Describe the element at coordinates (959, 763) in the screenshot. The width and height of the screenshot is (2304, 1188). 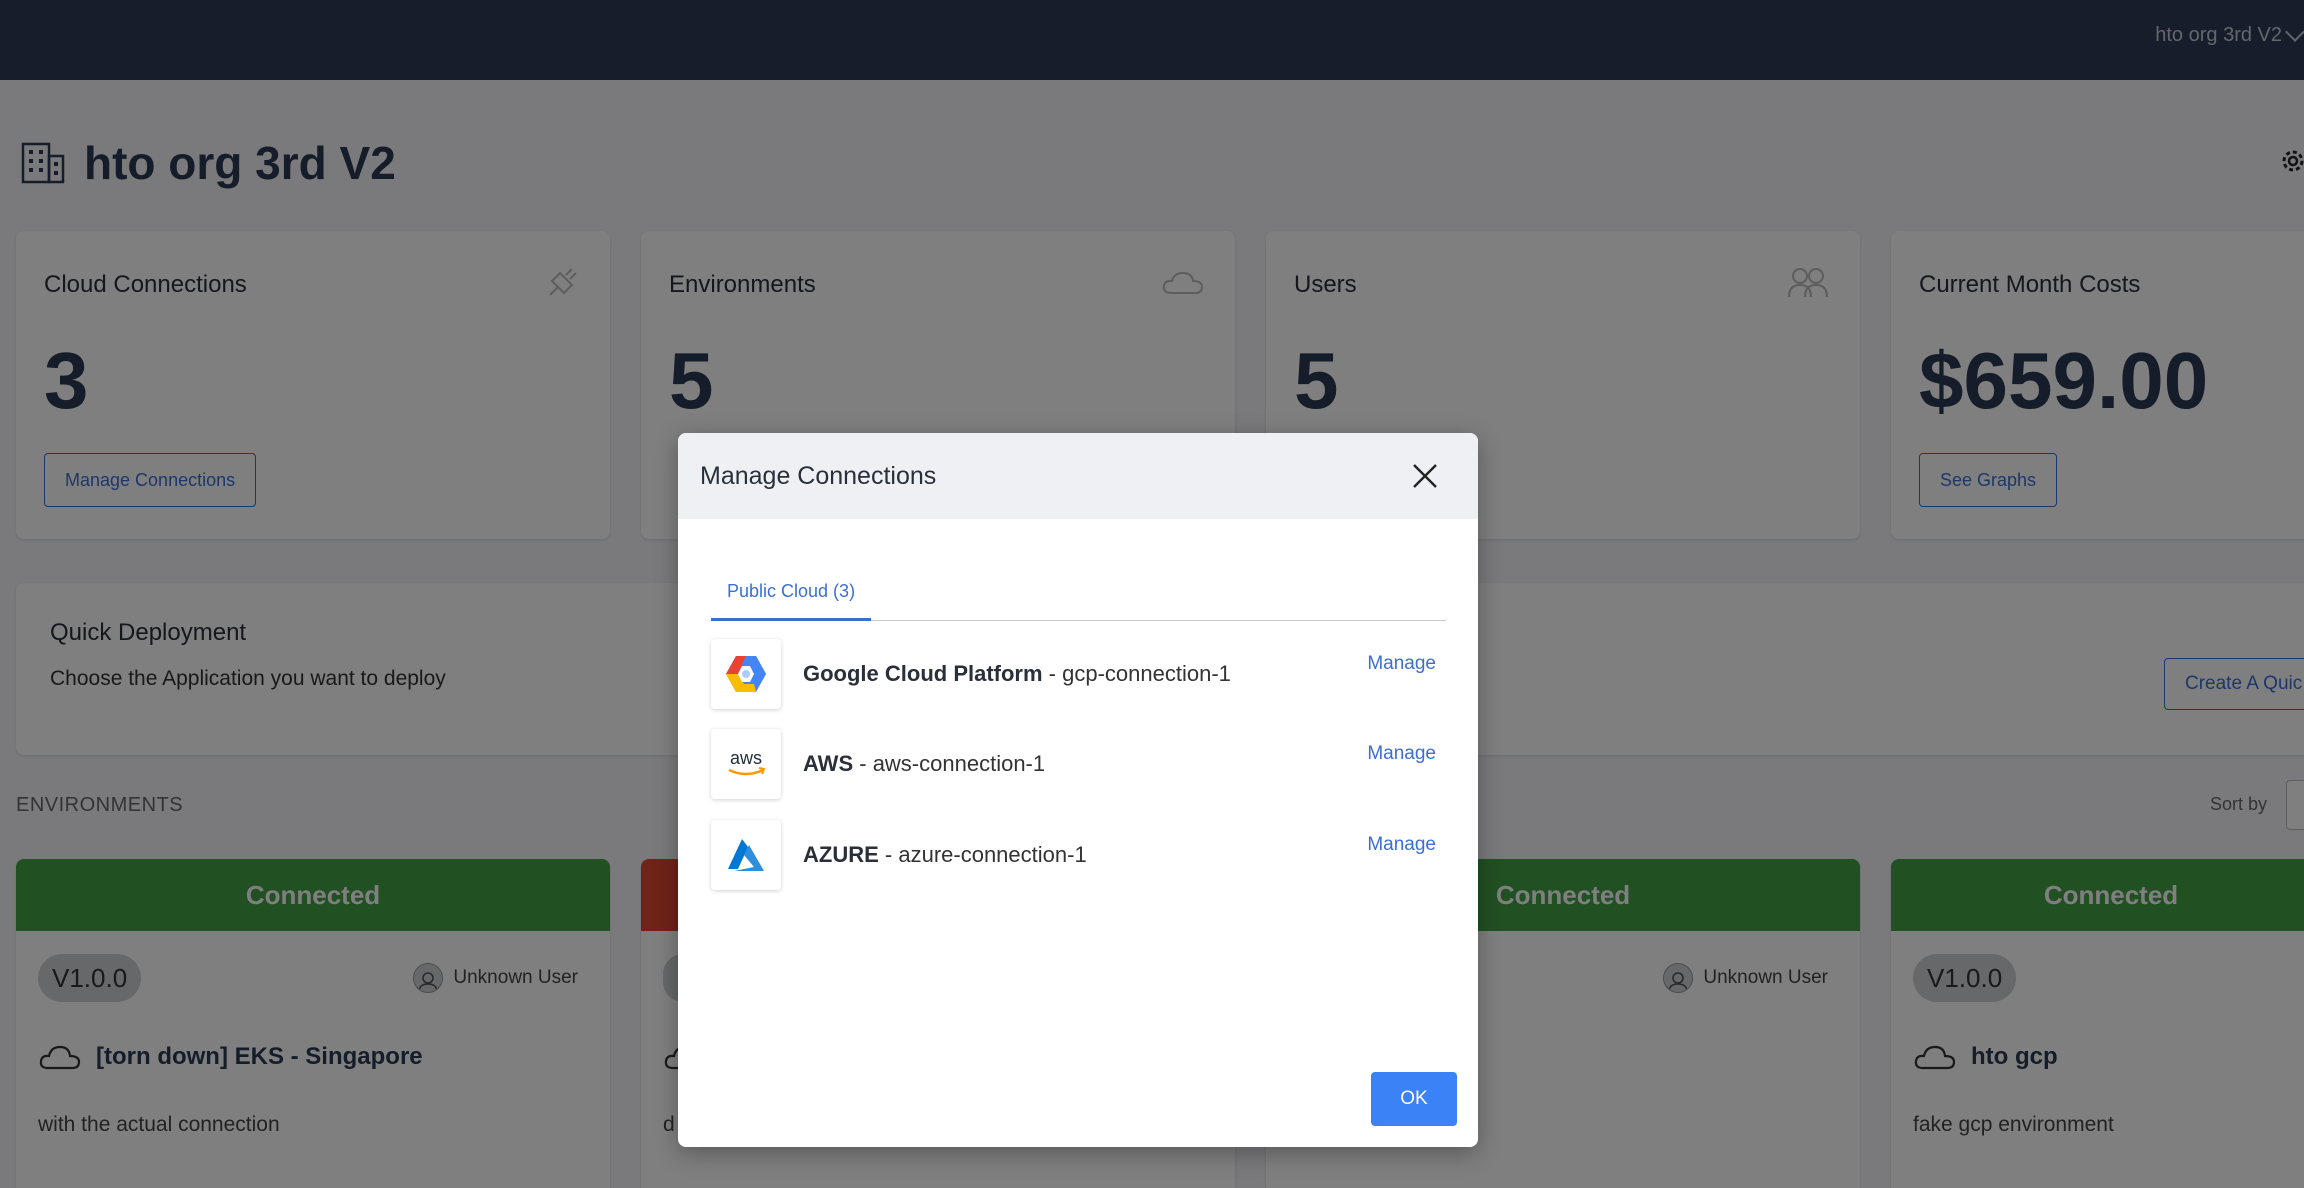
I see `connection-name: aws-connection-1` at that location.